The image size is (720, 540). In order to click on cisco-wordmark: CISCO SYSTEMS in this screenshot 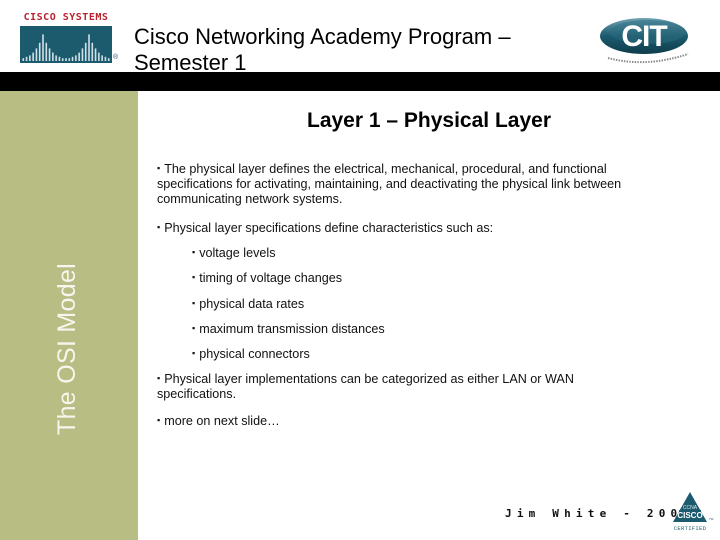, I will do `click(66, 17)`.